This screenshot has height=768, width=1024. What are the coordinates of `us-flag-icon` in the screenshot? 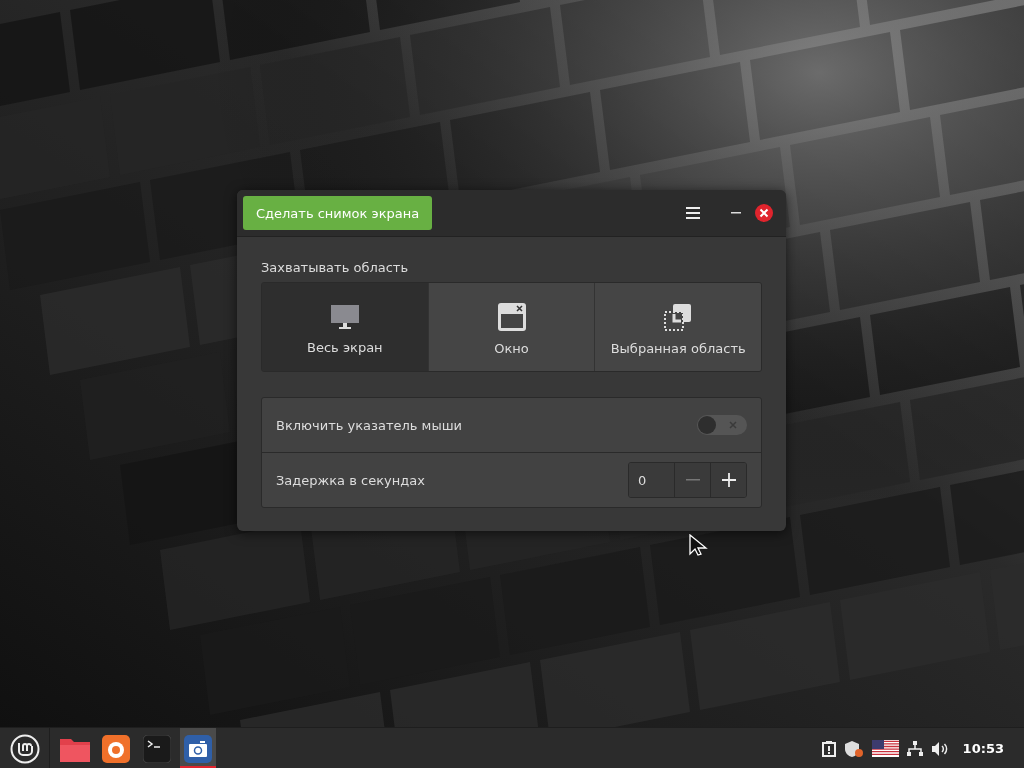 It's located at (885, 748).